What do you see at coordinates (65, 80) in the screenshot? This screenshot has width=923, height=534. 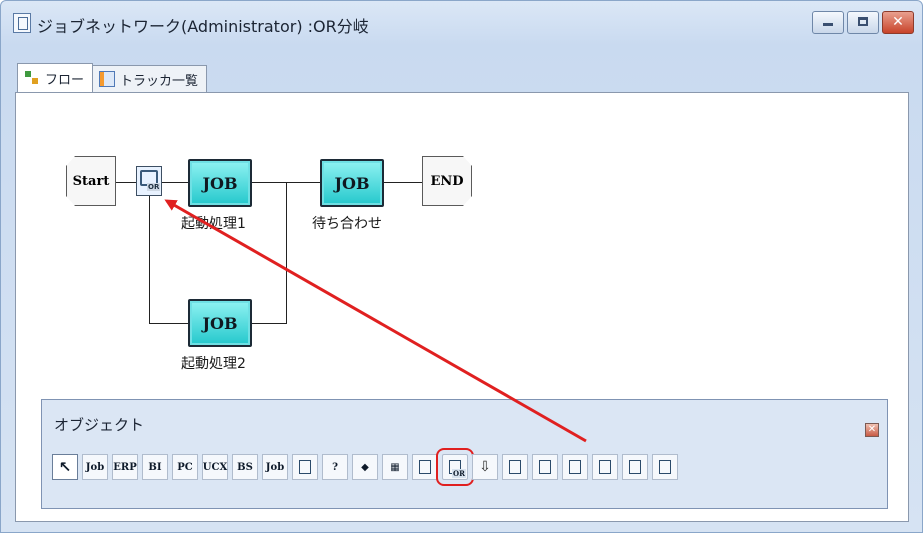 I see `tab-flow-label: フロー` at bounding box center [65, 80].